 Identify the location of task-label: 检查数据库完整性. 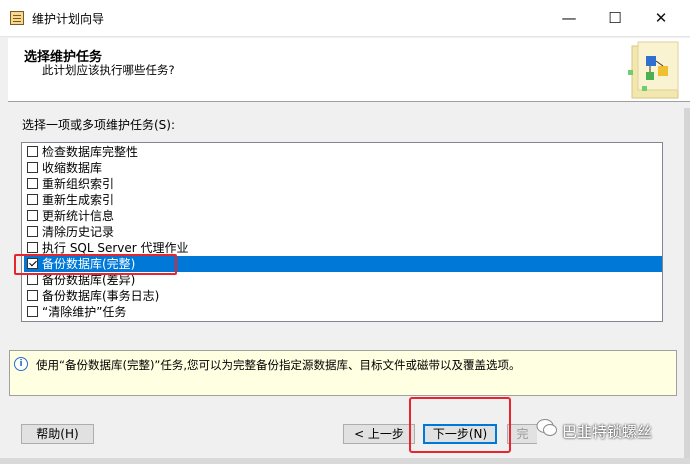
(90, 152).